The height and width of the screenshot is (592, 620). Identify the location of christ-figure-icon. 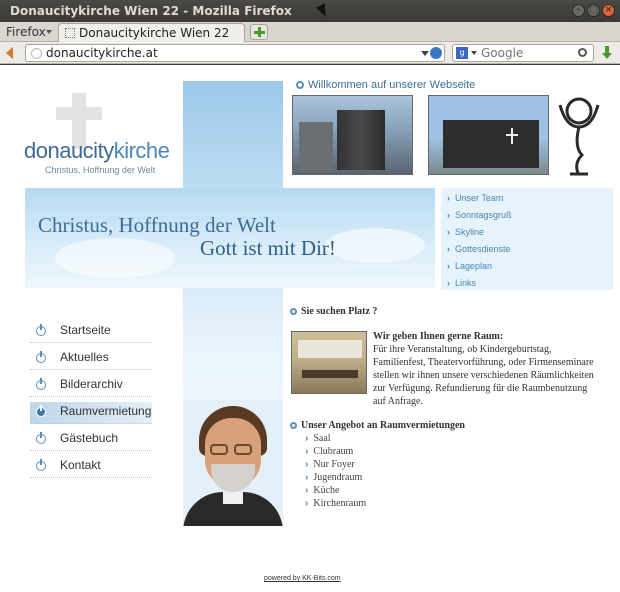
(579, 136).